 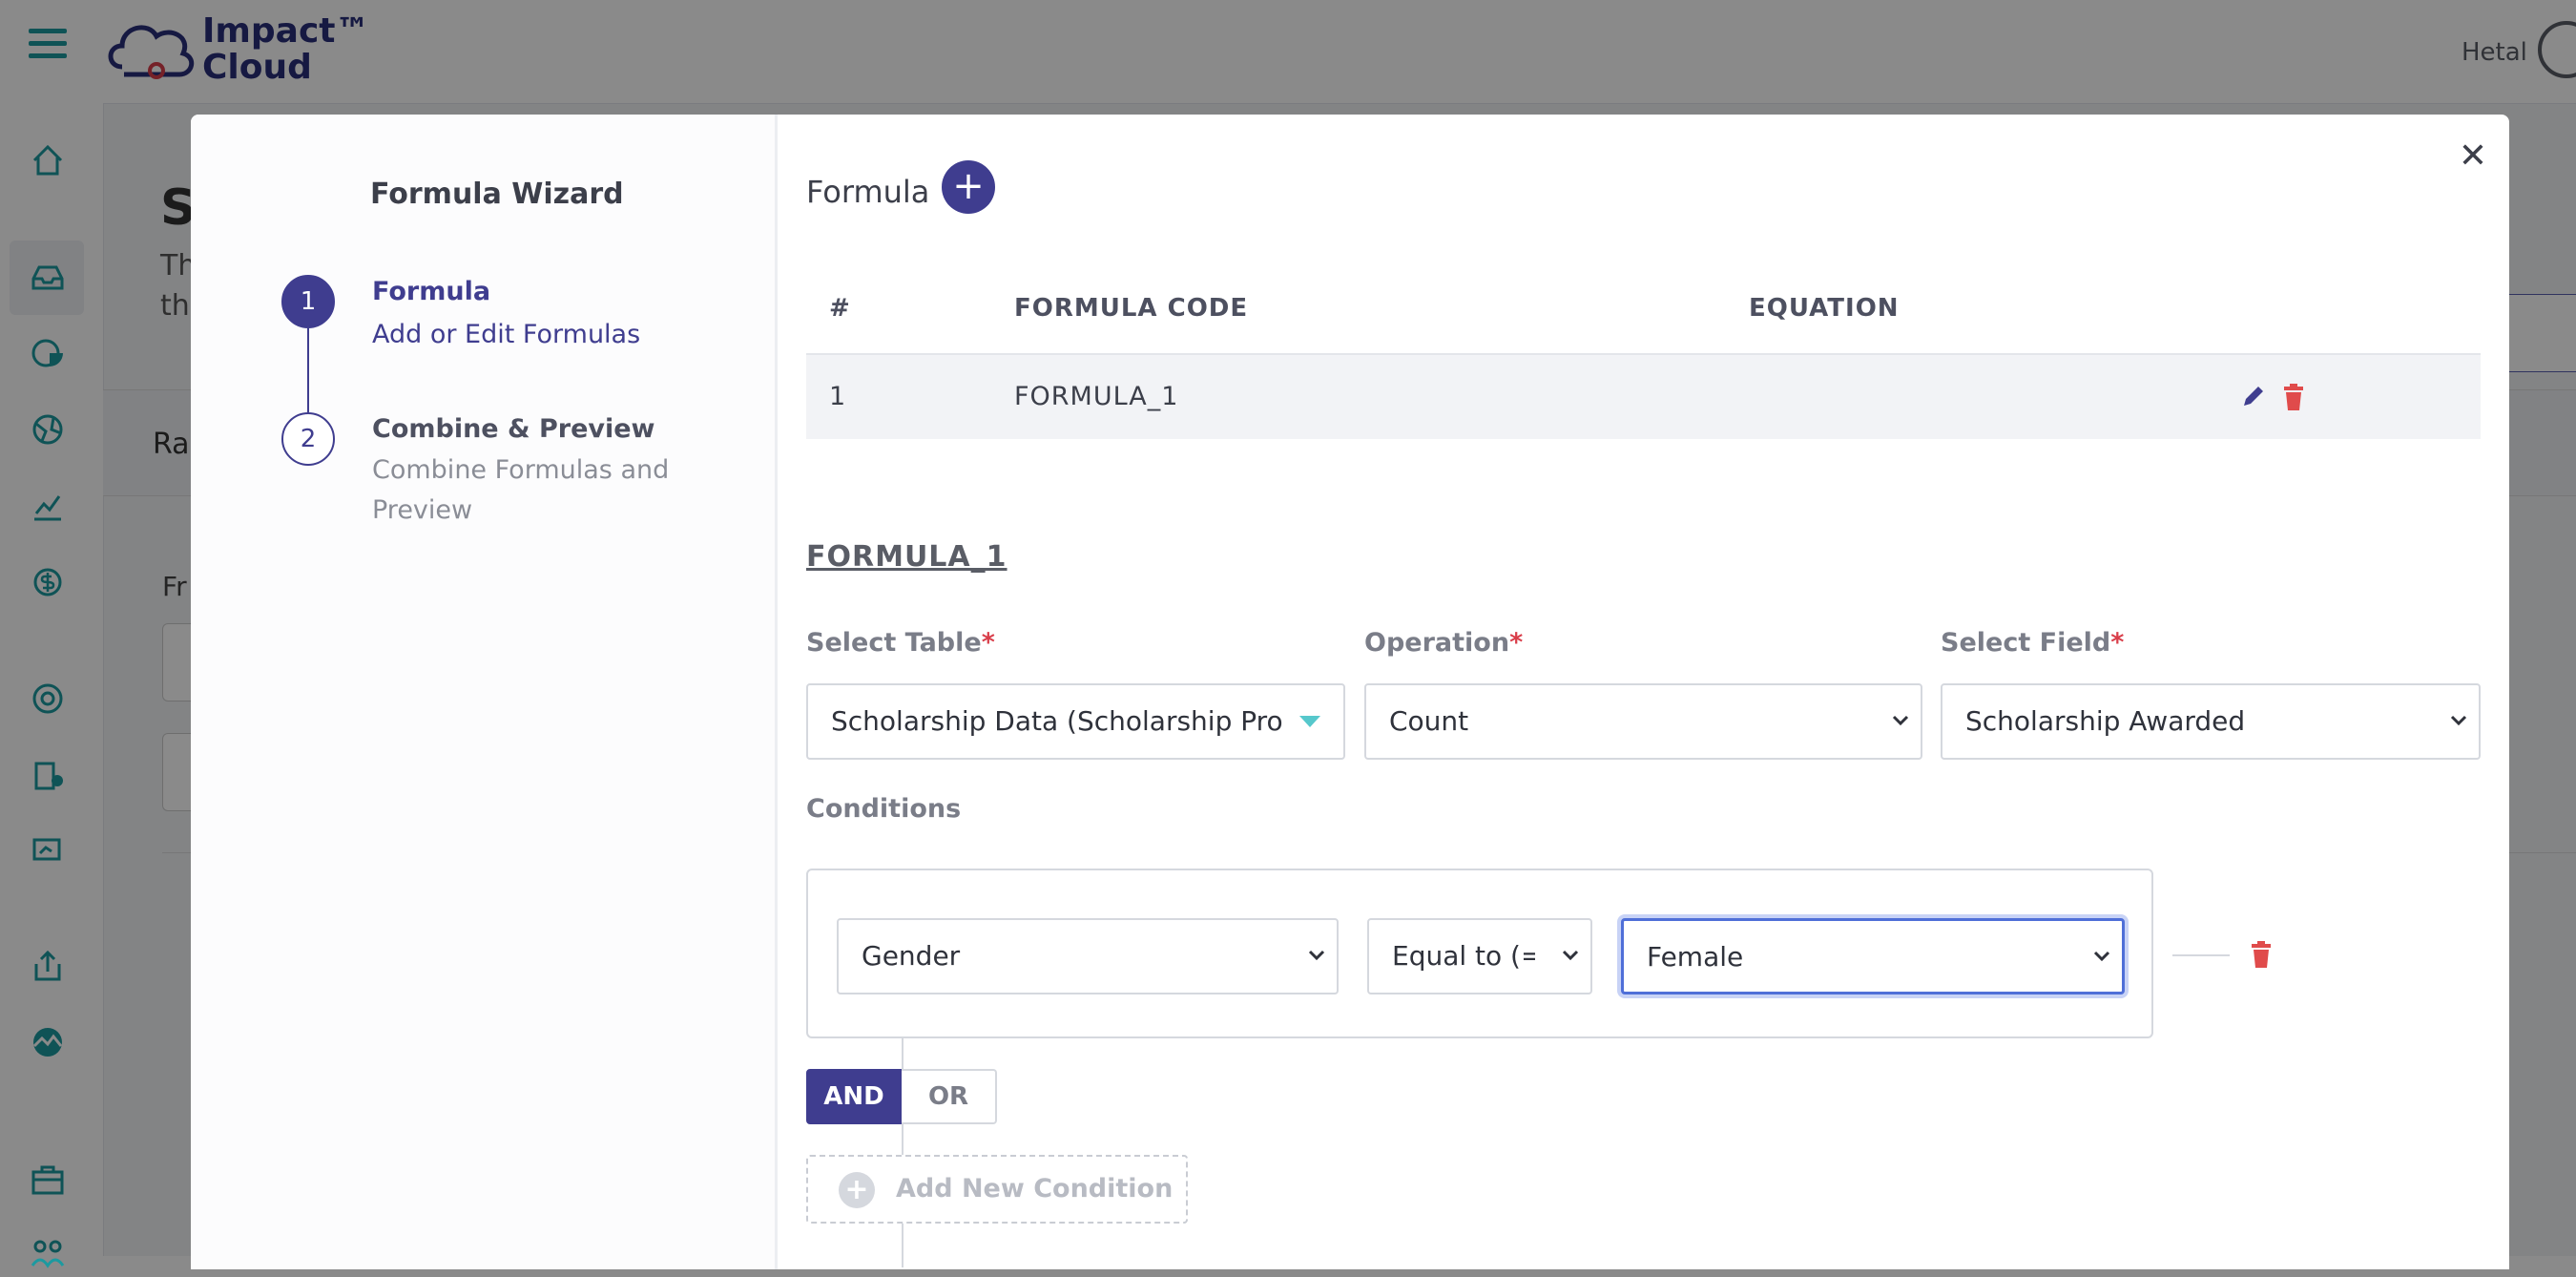 I want to click on wizard-title: Formula Wizard, so click(x=497, y=194).